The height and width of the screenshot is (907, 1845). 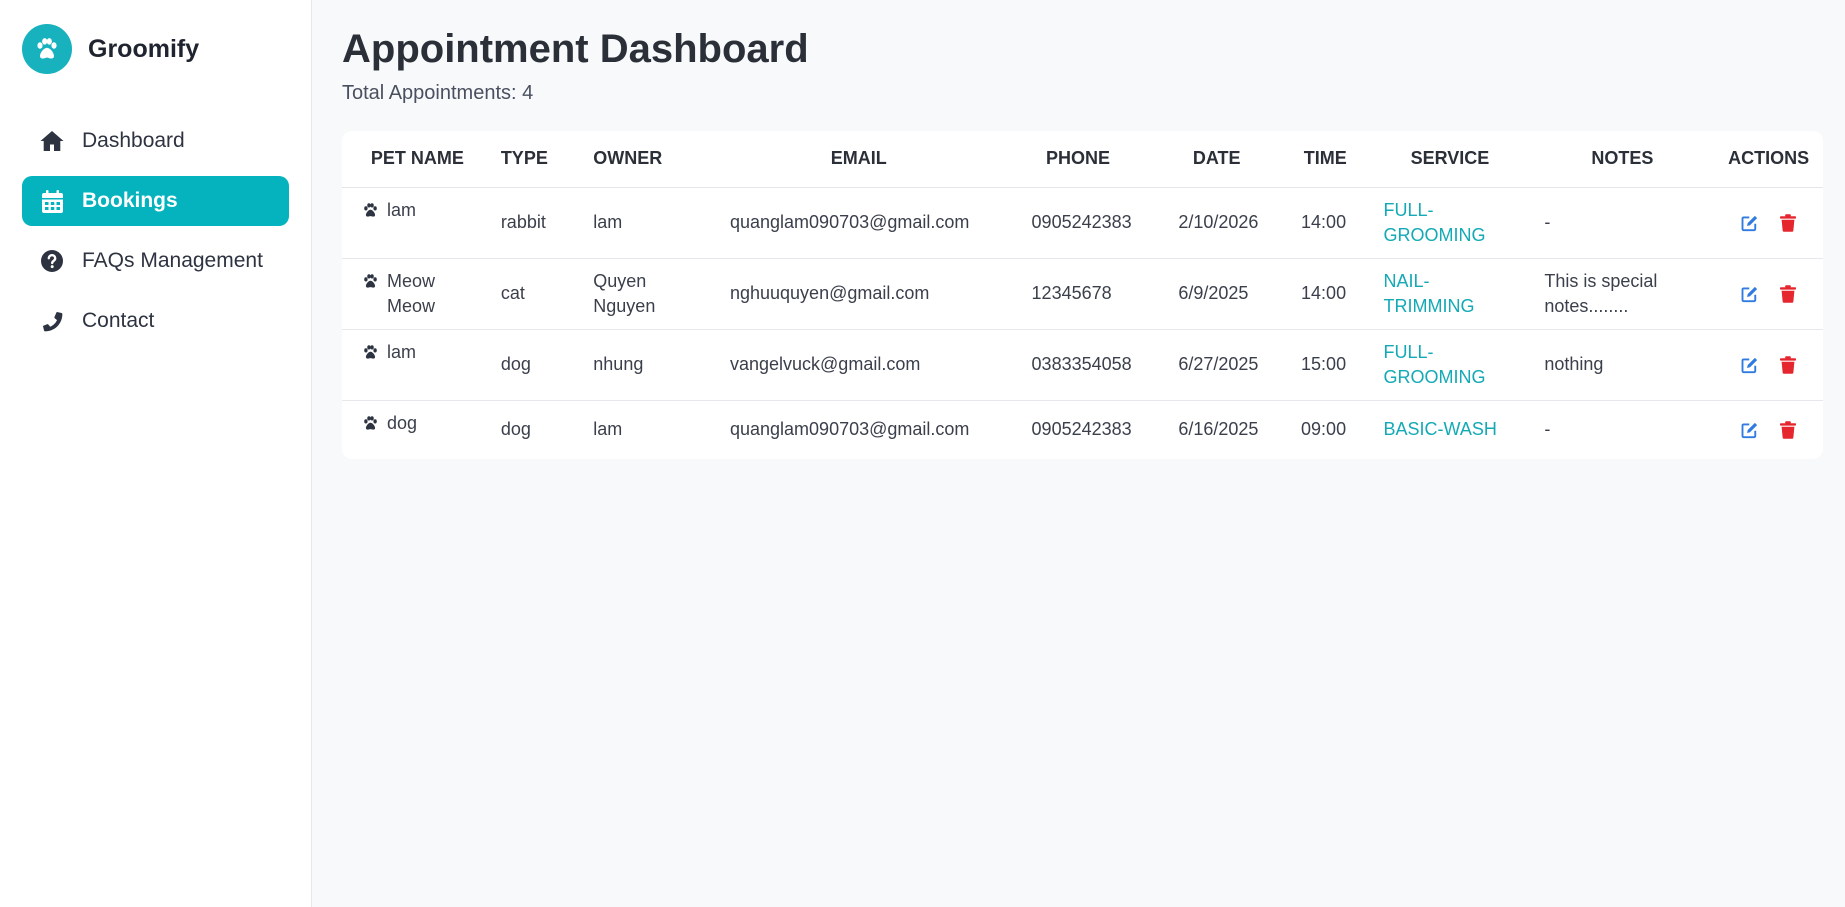 I want to click on sidebar-item-bookings: Bookings, so click(x=155, y=201).